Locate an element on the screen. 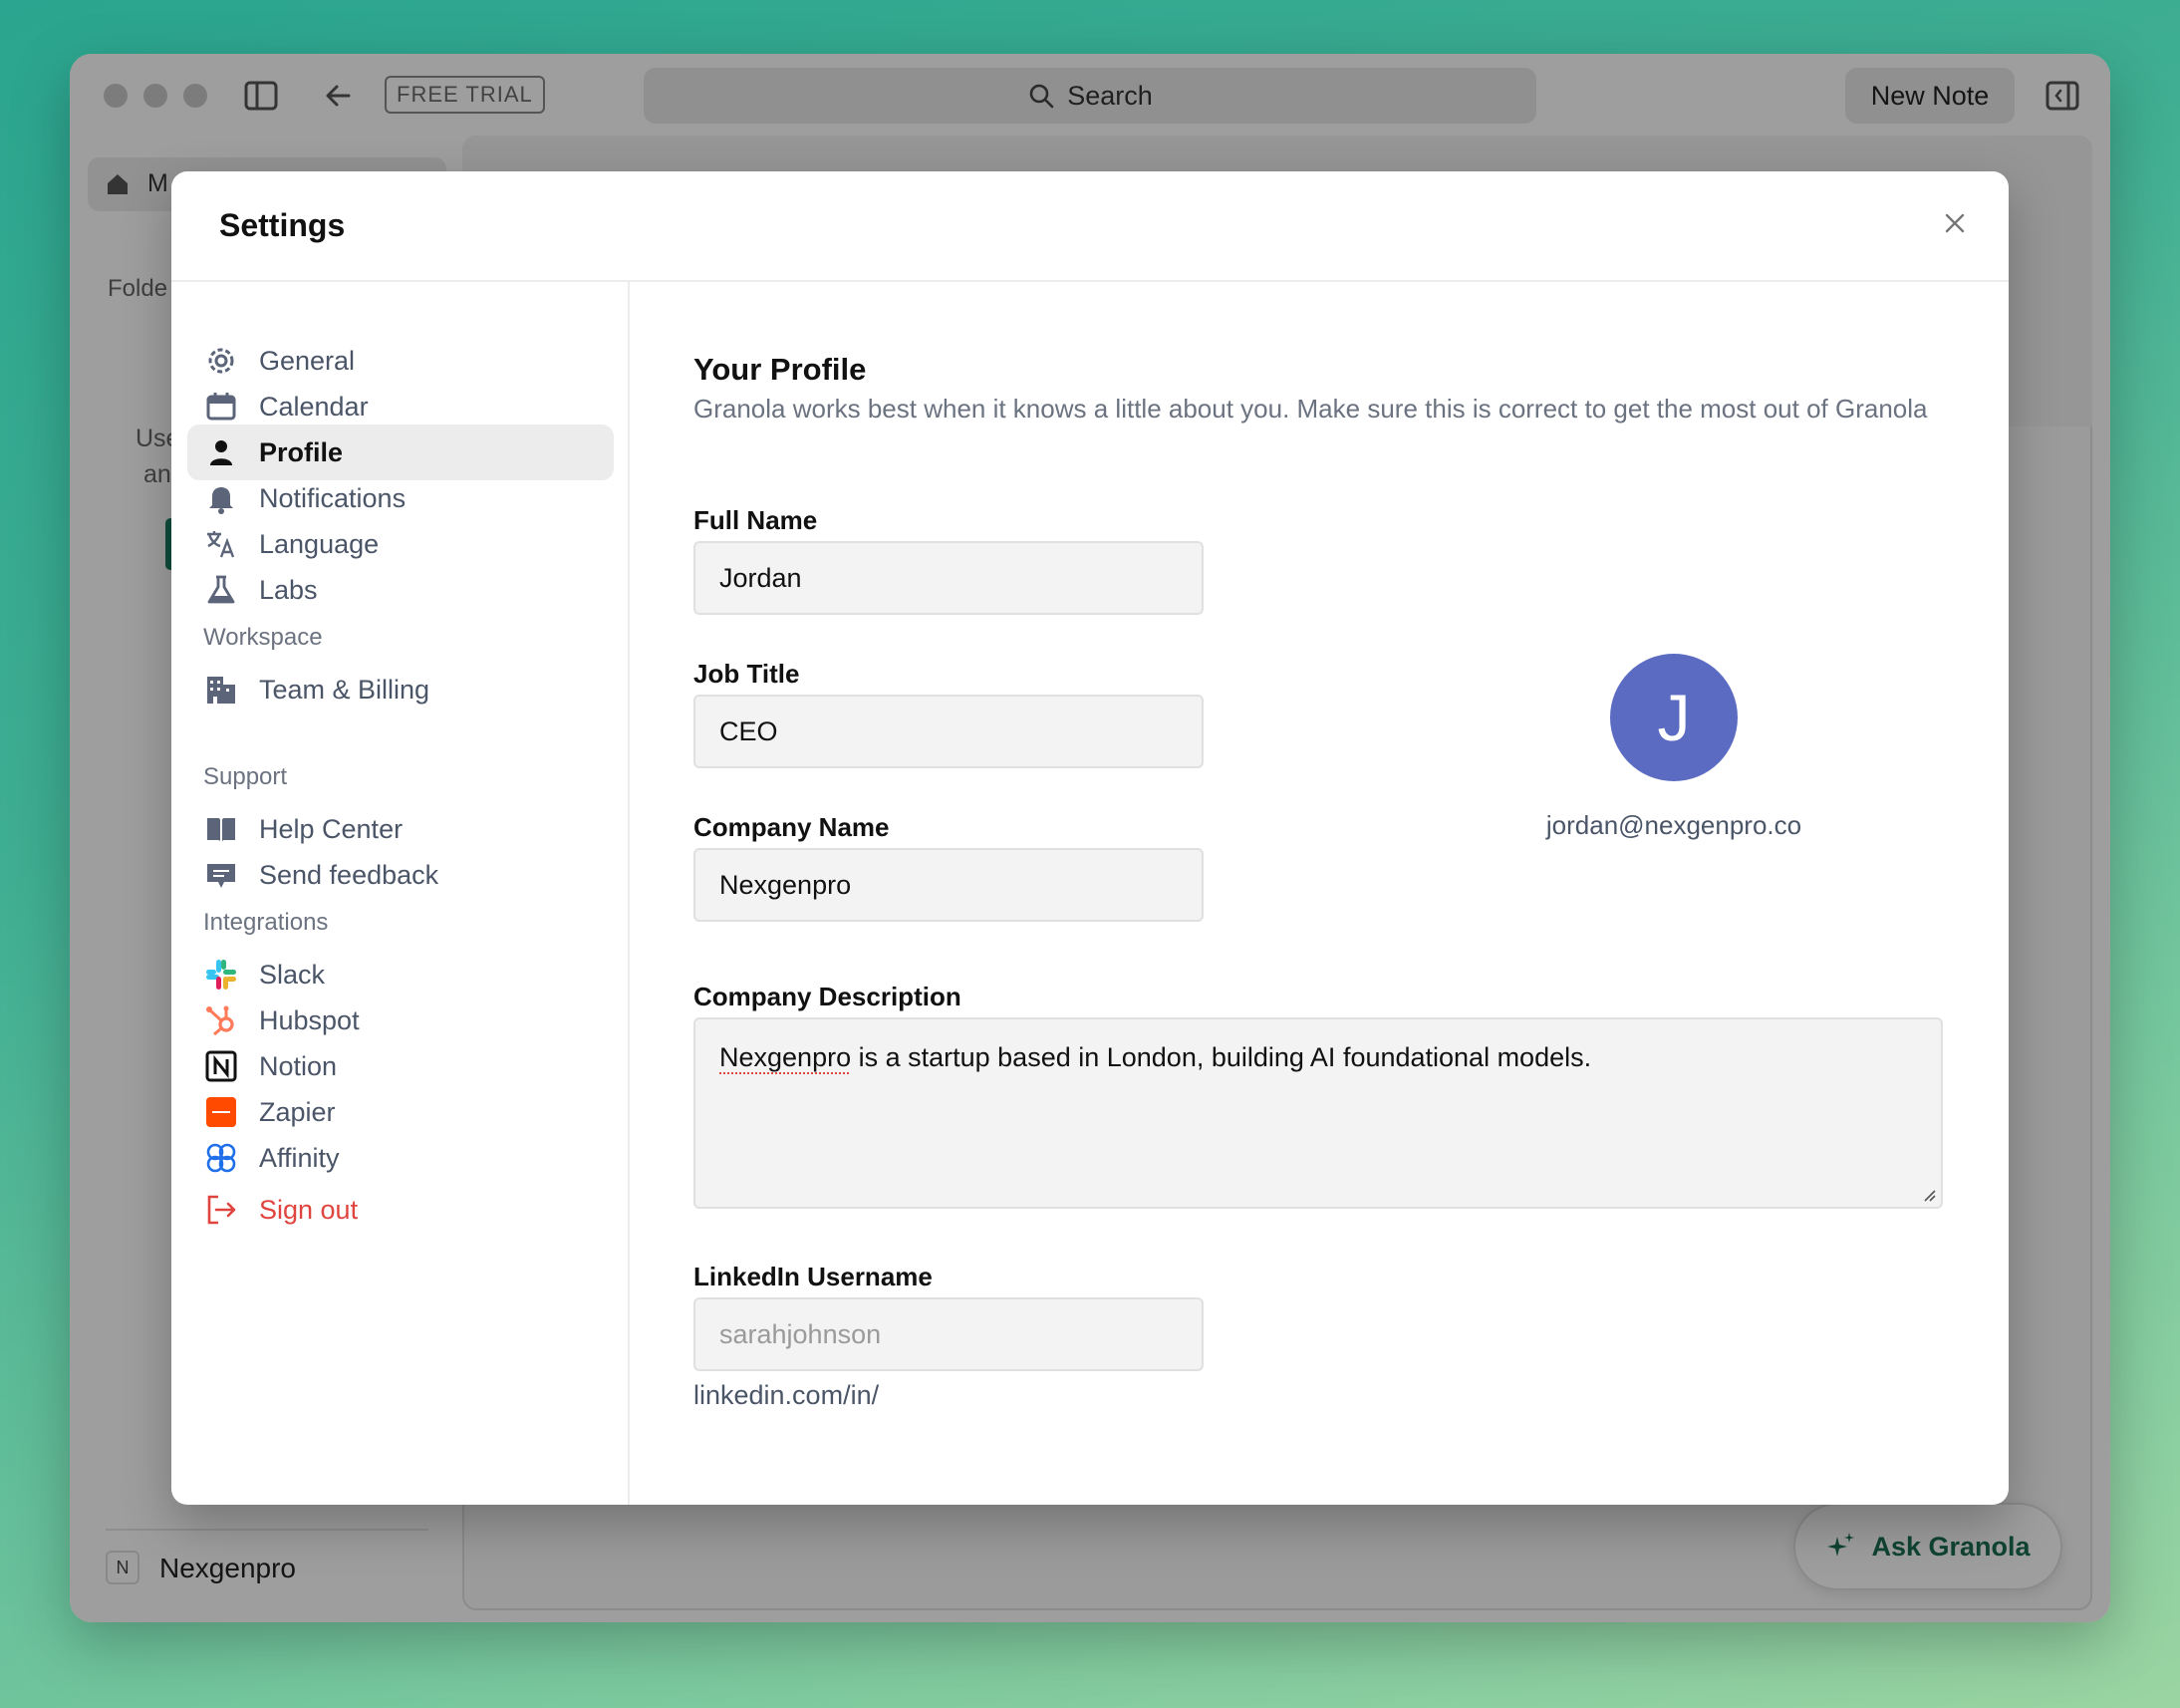 This screenshot has width=2180, height=1708. job-title-label: Job Title is located at coordinates (746, 674).